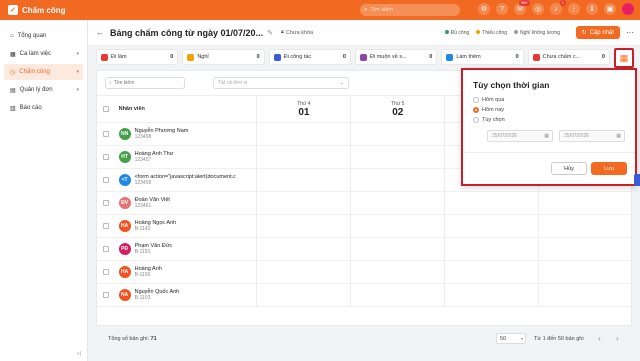 The width and height of the screenshot is (640, 361). I want to click on update-button: ↻ Cập nhật, so click(597, 32).